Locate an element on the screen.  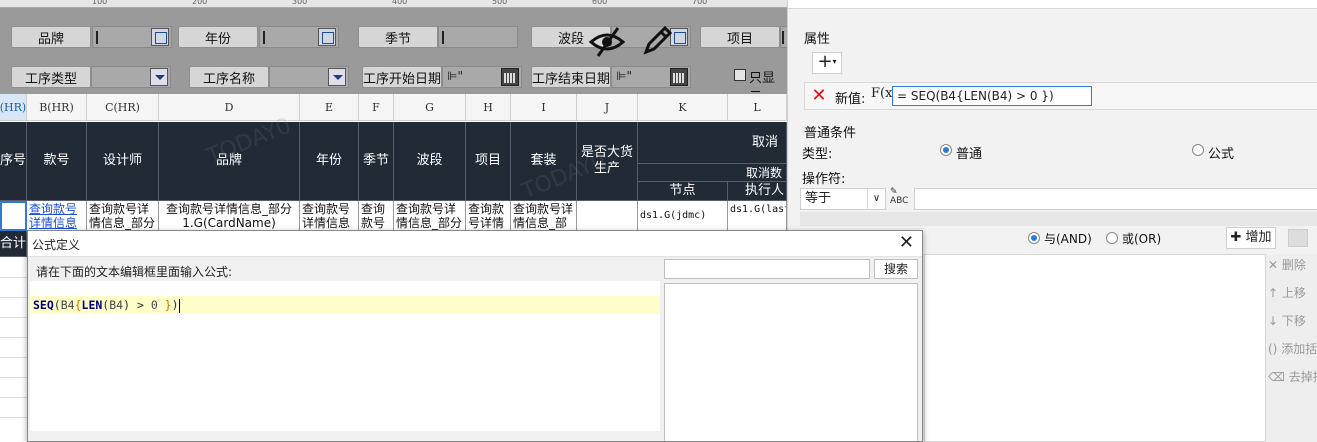
column-header-k: K is located at coordinates (683, 107).